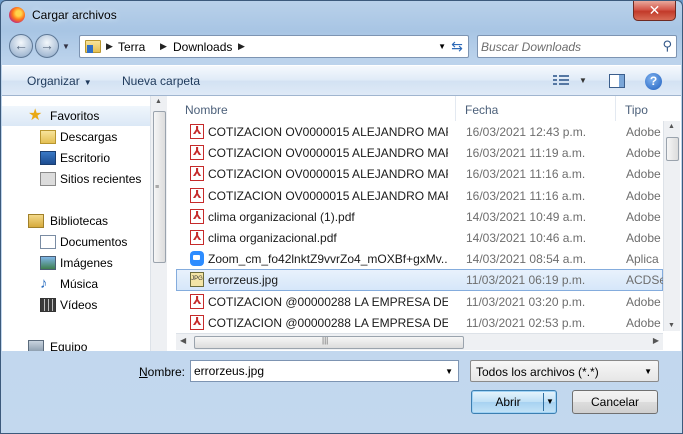 The height and width of the screenshot is (434, 683). Describe the element at coordinates (48, 137) in the screenshot. I see `downloads-folder-icon` at that location.